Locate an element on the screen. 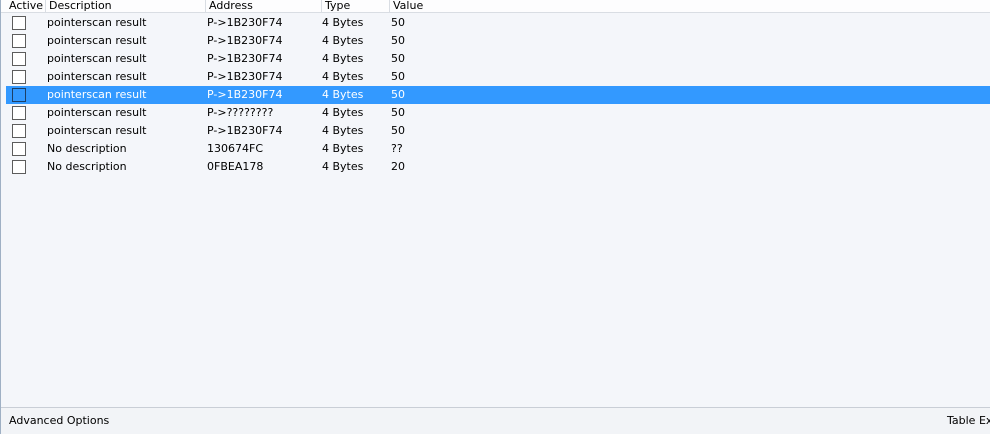 The image size is (990, 434). column-header-address: Address is located at coordinates (264, 6).